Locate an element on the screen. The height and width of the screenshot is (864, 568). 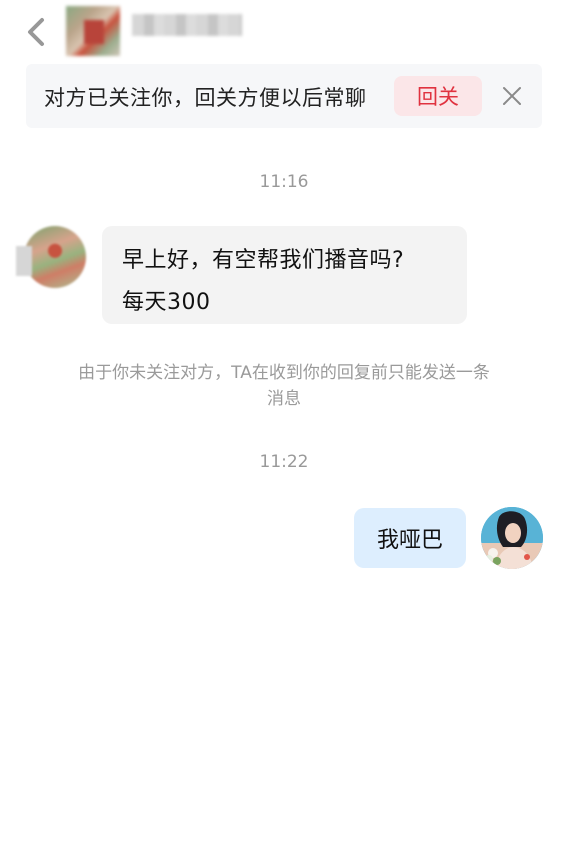
incoming-message-bubble: 早上好，有空帮我们播音吗? 每天300 is located at coordinates (284, 275).